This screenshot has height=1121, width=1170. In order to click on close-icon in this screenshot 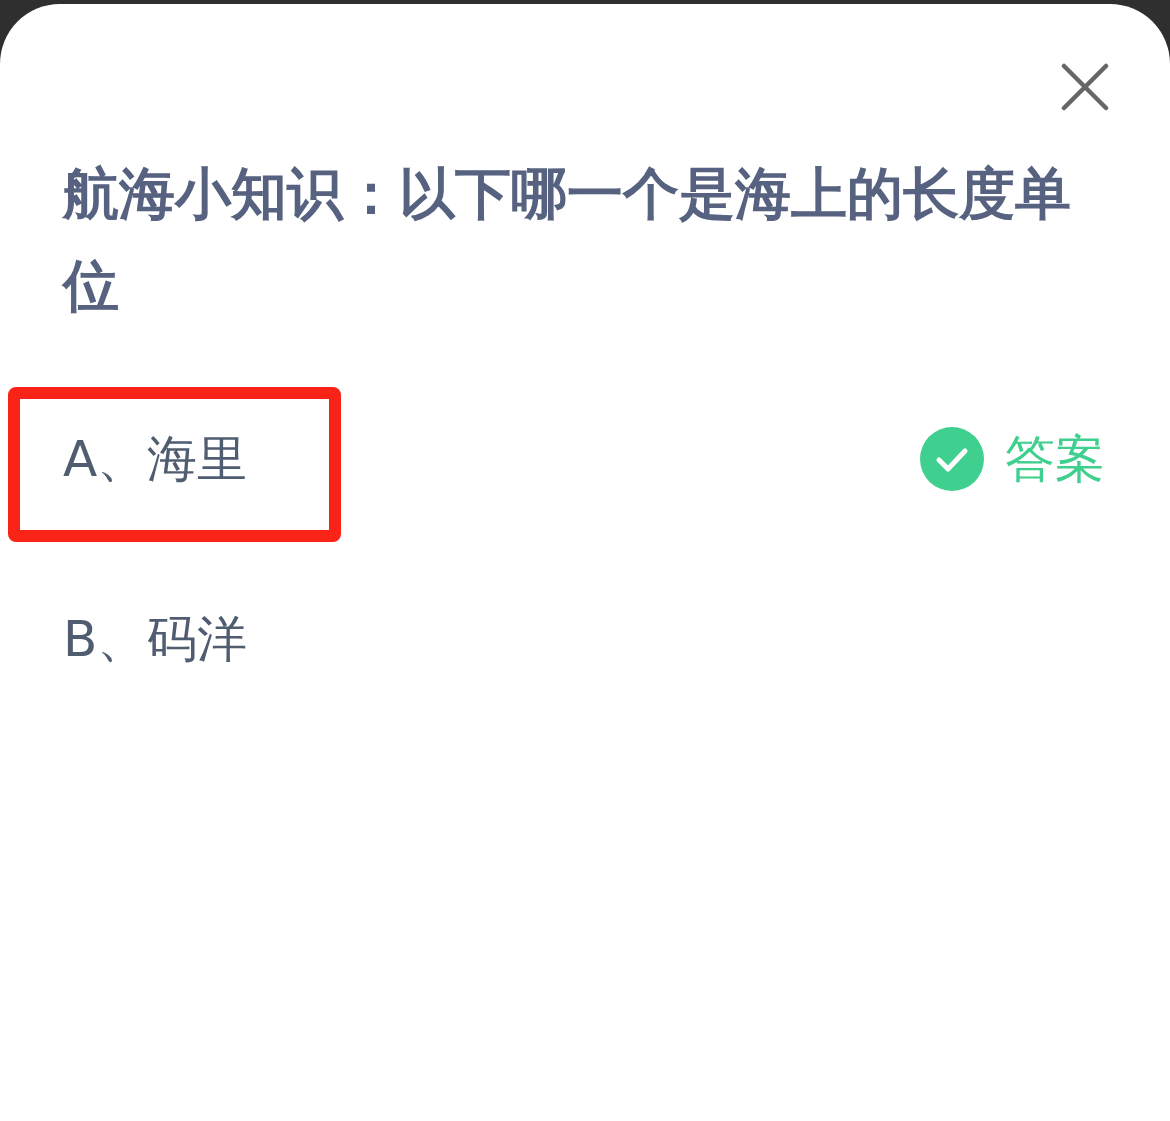, I will do `click(1085, 87)`.